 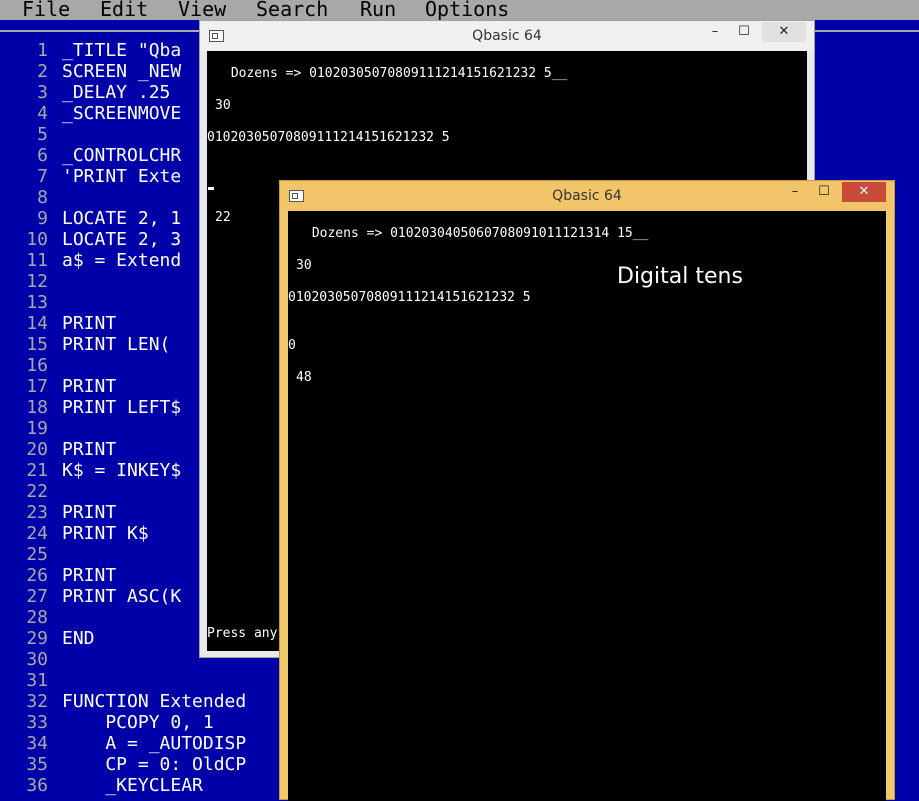 I want to click on line-number: 2, so click(x=42, y=71).